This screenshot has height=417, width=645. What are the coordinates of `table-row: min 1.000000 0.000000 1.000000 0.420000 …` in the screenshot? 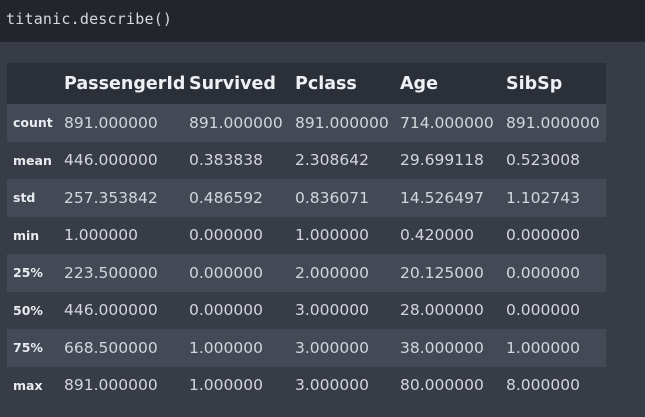 It's located at (306, 235).